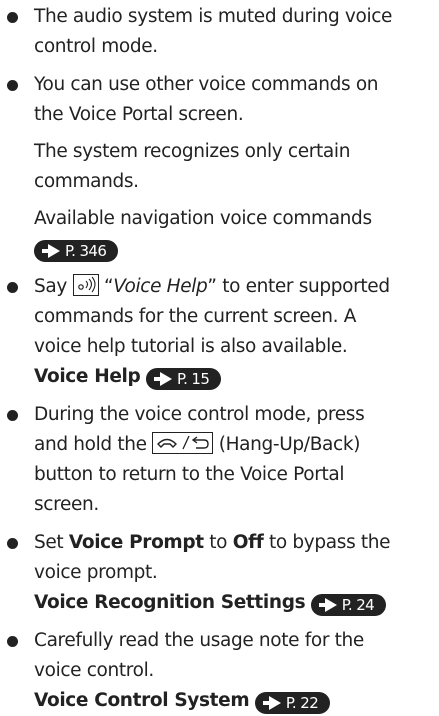 The width and height of the screenshot is (439, 716). What do you see at coordinates (206, 84) in the screenshot?
I see `bullet-text: You can use other voice commands on` at bounding box center [206, 84].